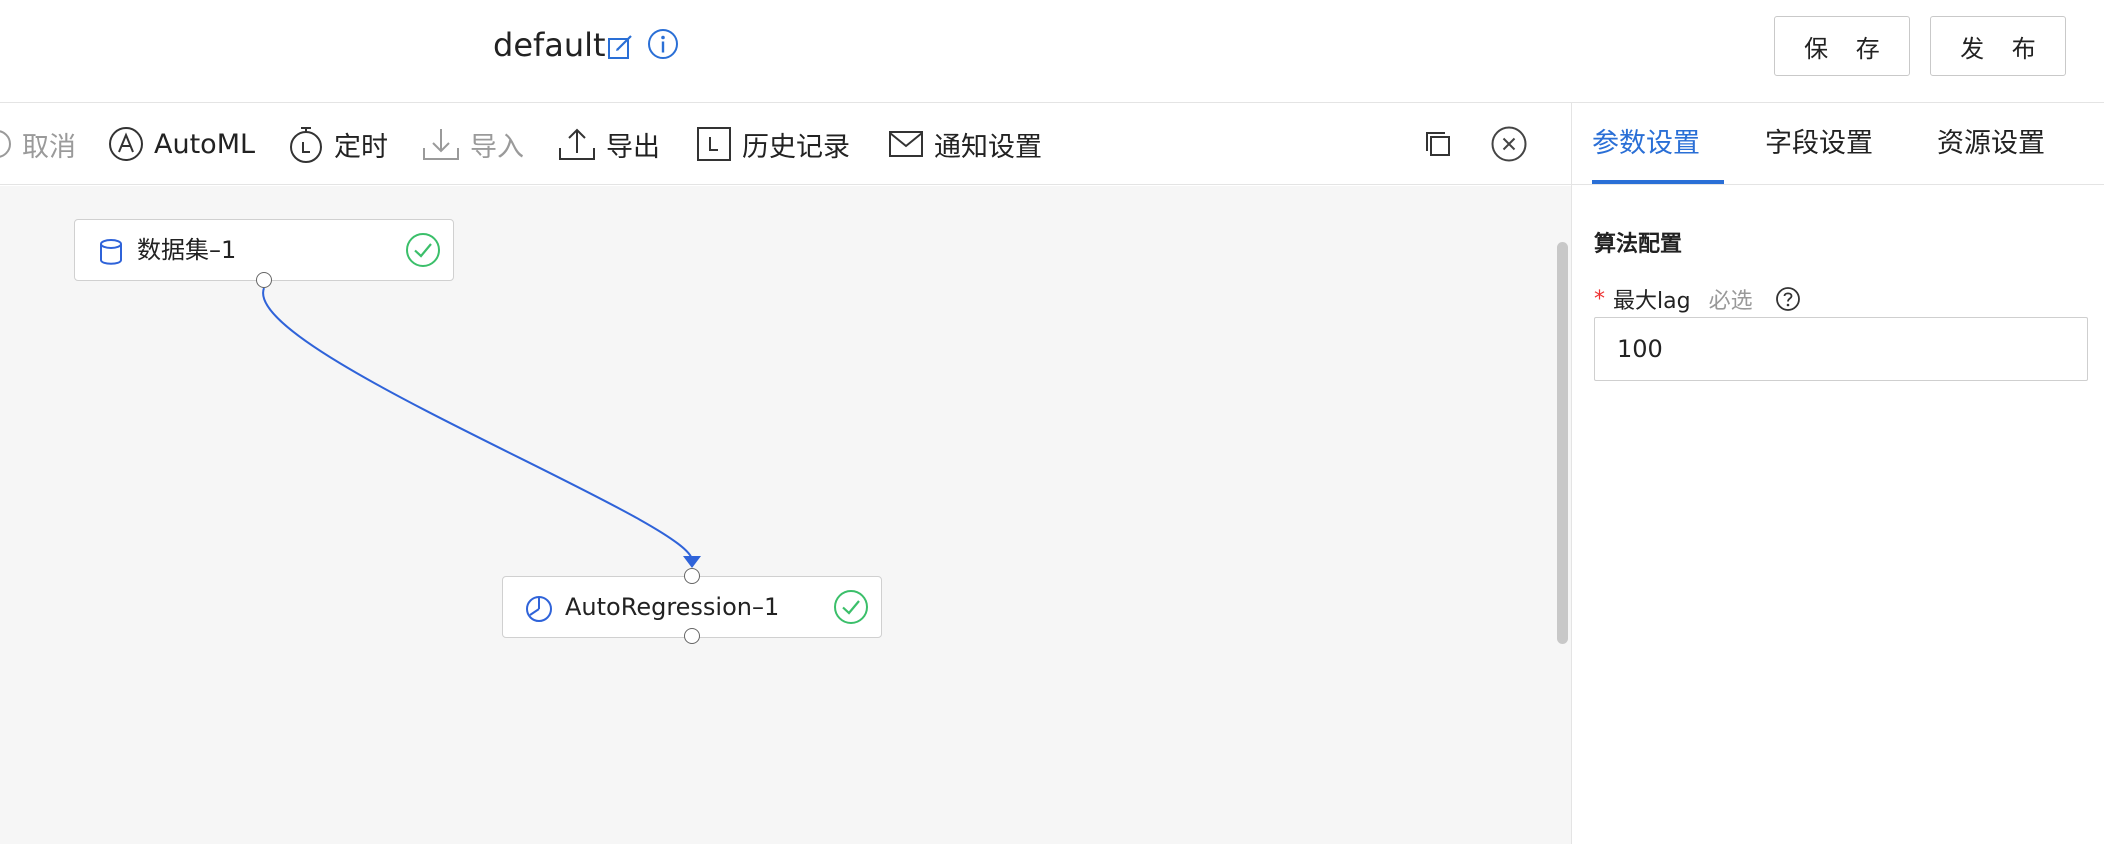  I want to click on settings-tabs: 参数设置 字段设置 资源设置, so click(1838, 144).